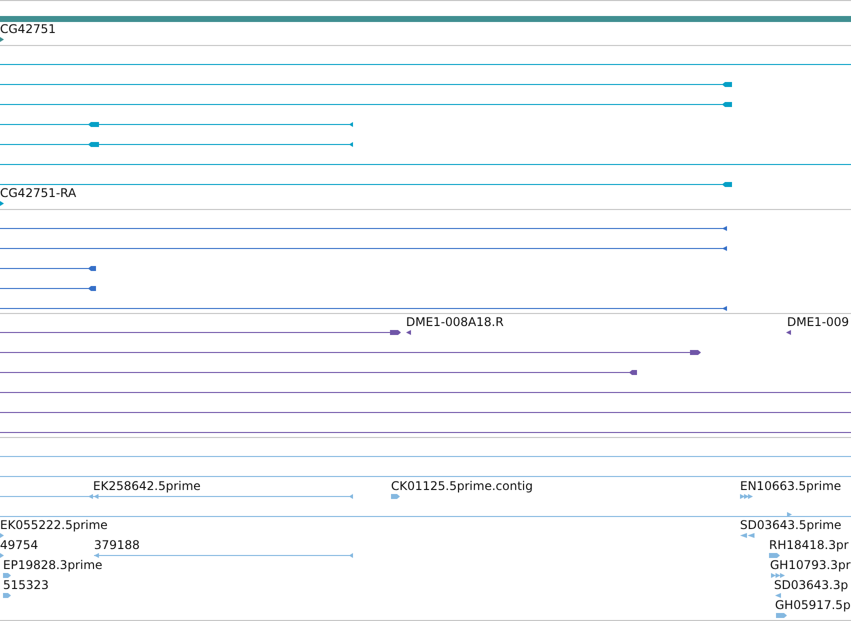 The image size is (851, 621). What do you see at coordinates (809, 545) in the screenshot?
I see `feature-label: RH18418.3pr` at bounding box center [809, 545].